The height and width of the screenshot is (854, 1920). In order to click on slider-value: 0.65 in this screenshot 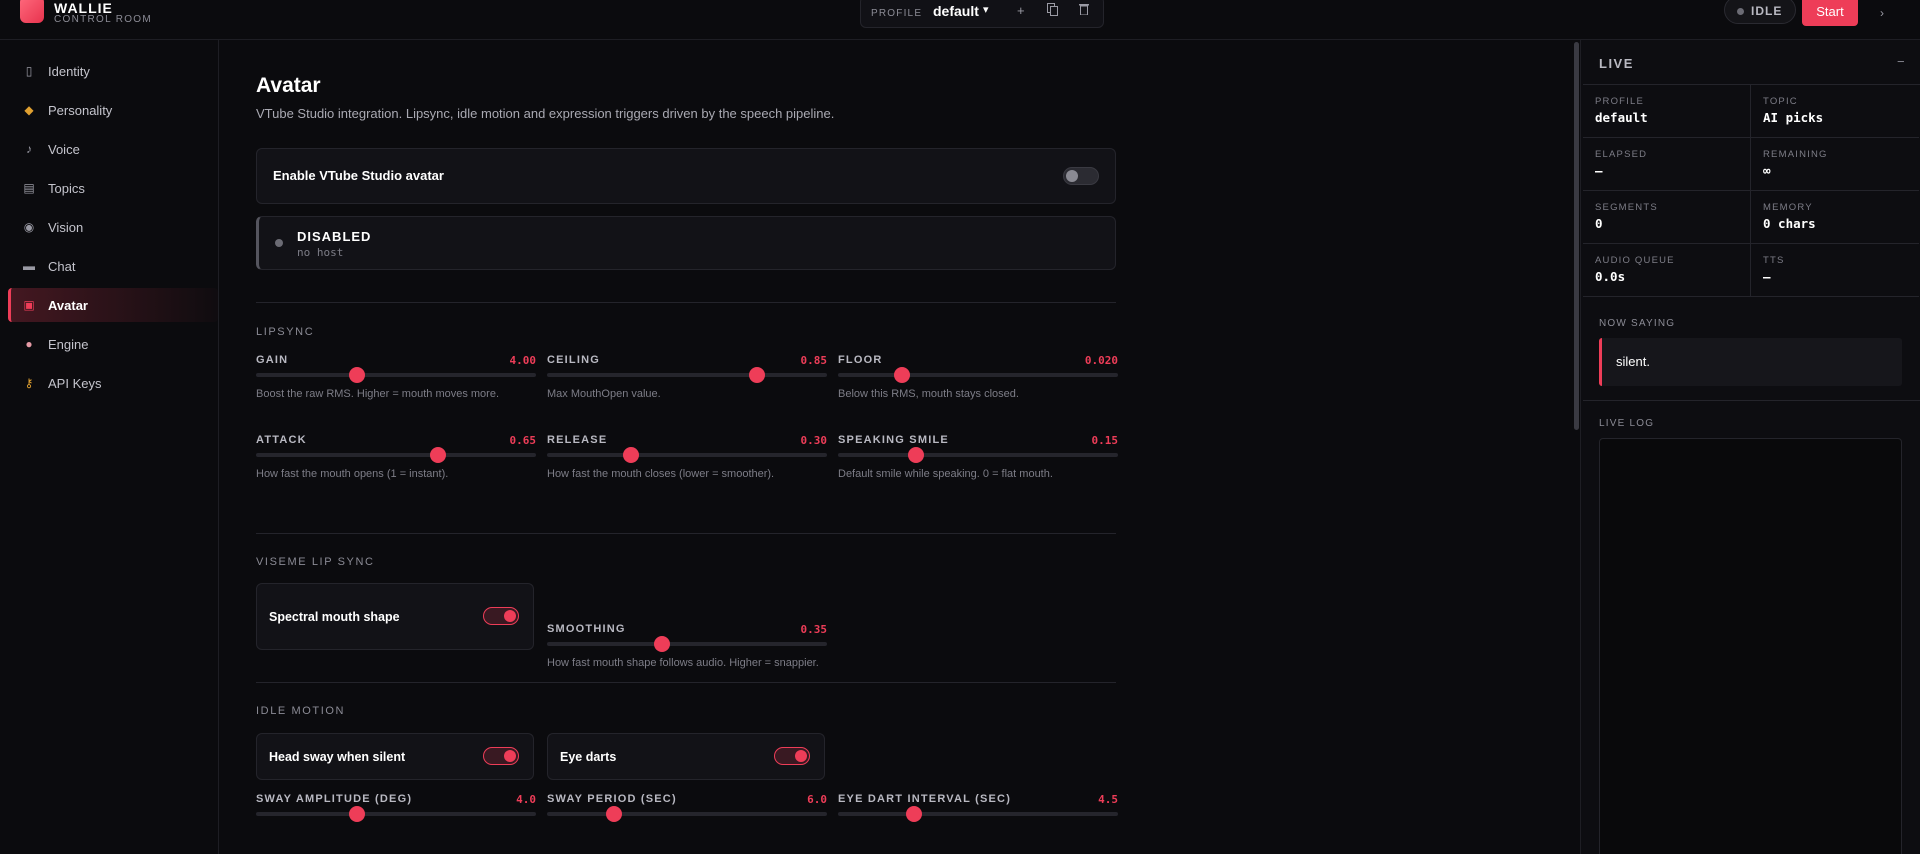, I will do `click(523, 440)`.